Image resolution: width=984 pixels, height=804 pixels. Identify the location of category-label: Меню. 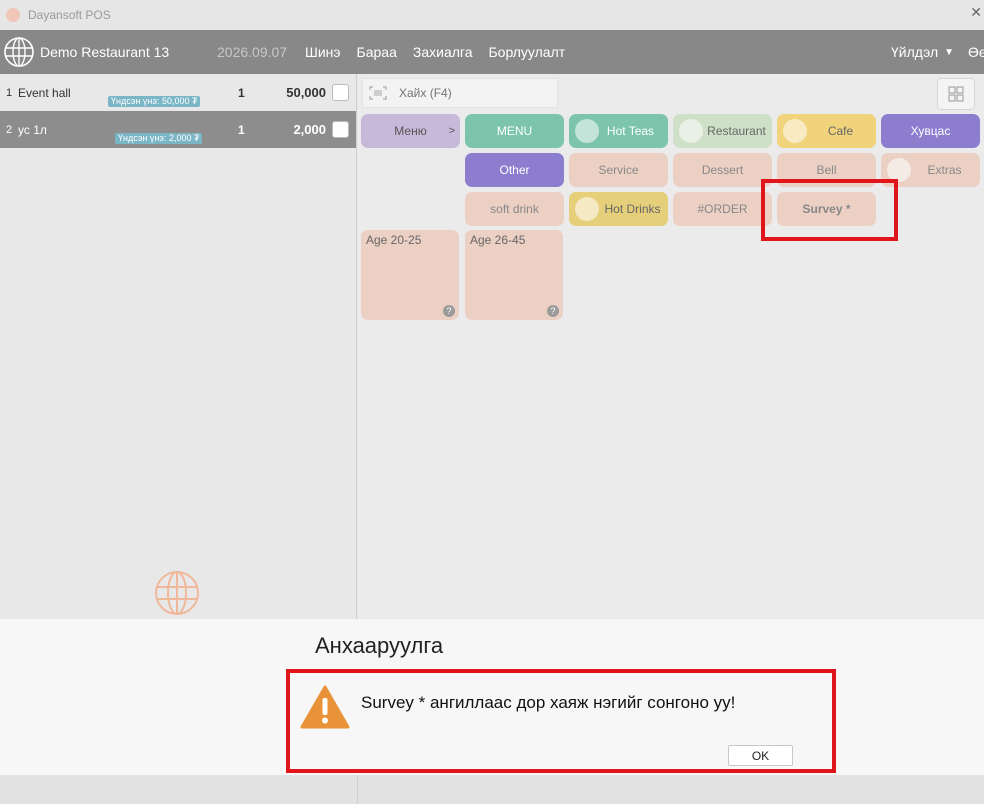
(410, 131).